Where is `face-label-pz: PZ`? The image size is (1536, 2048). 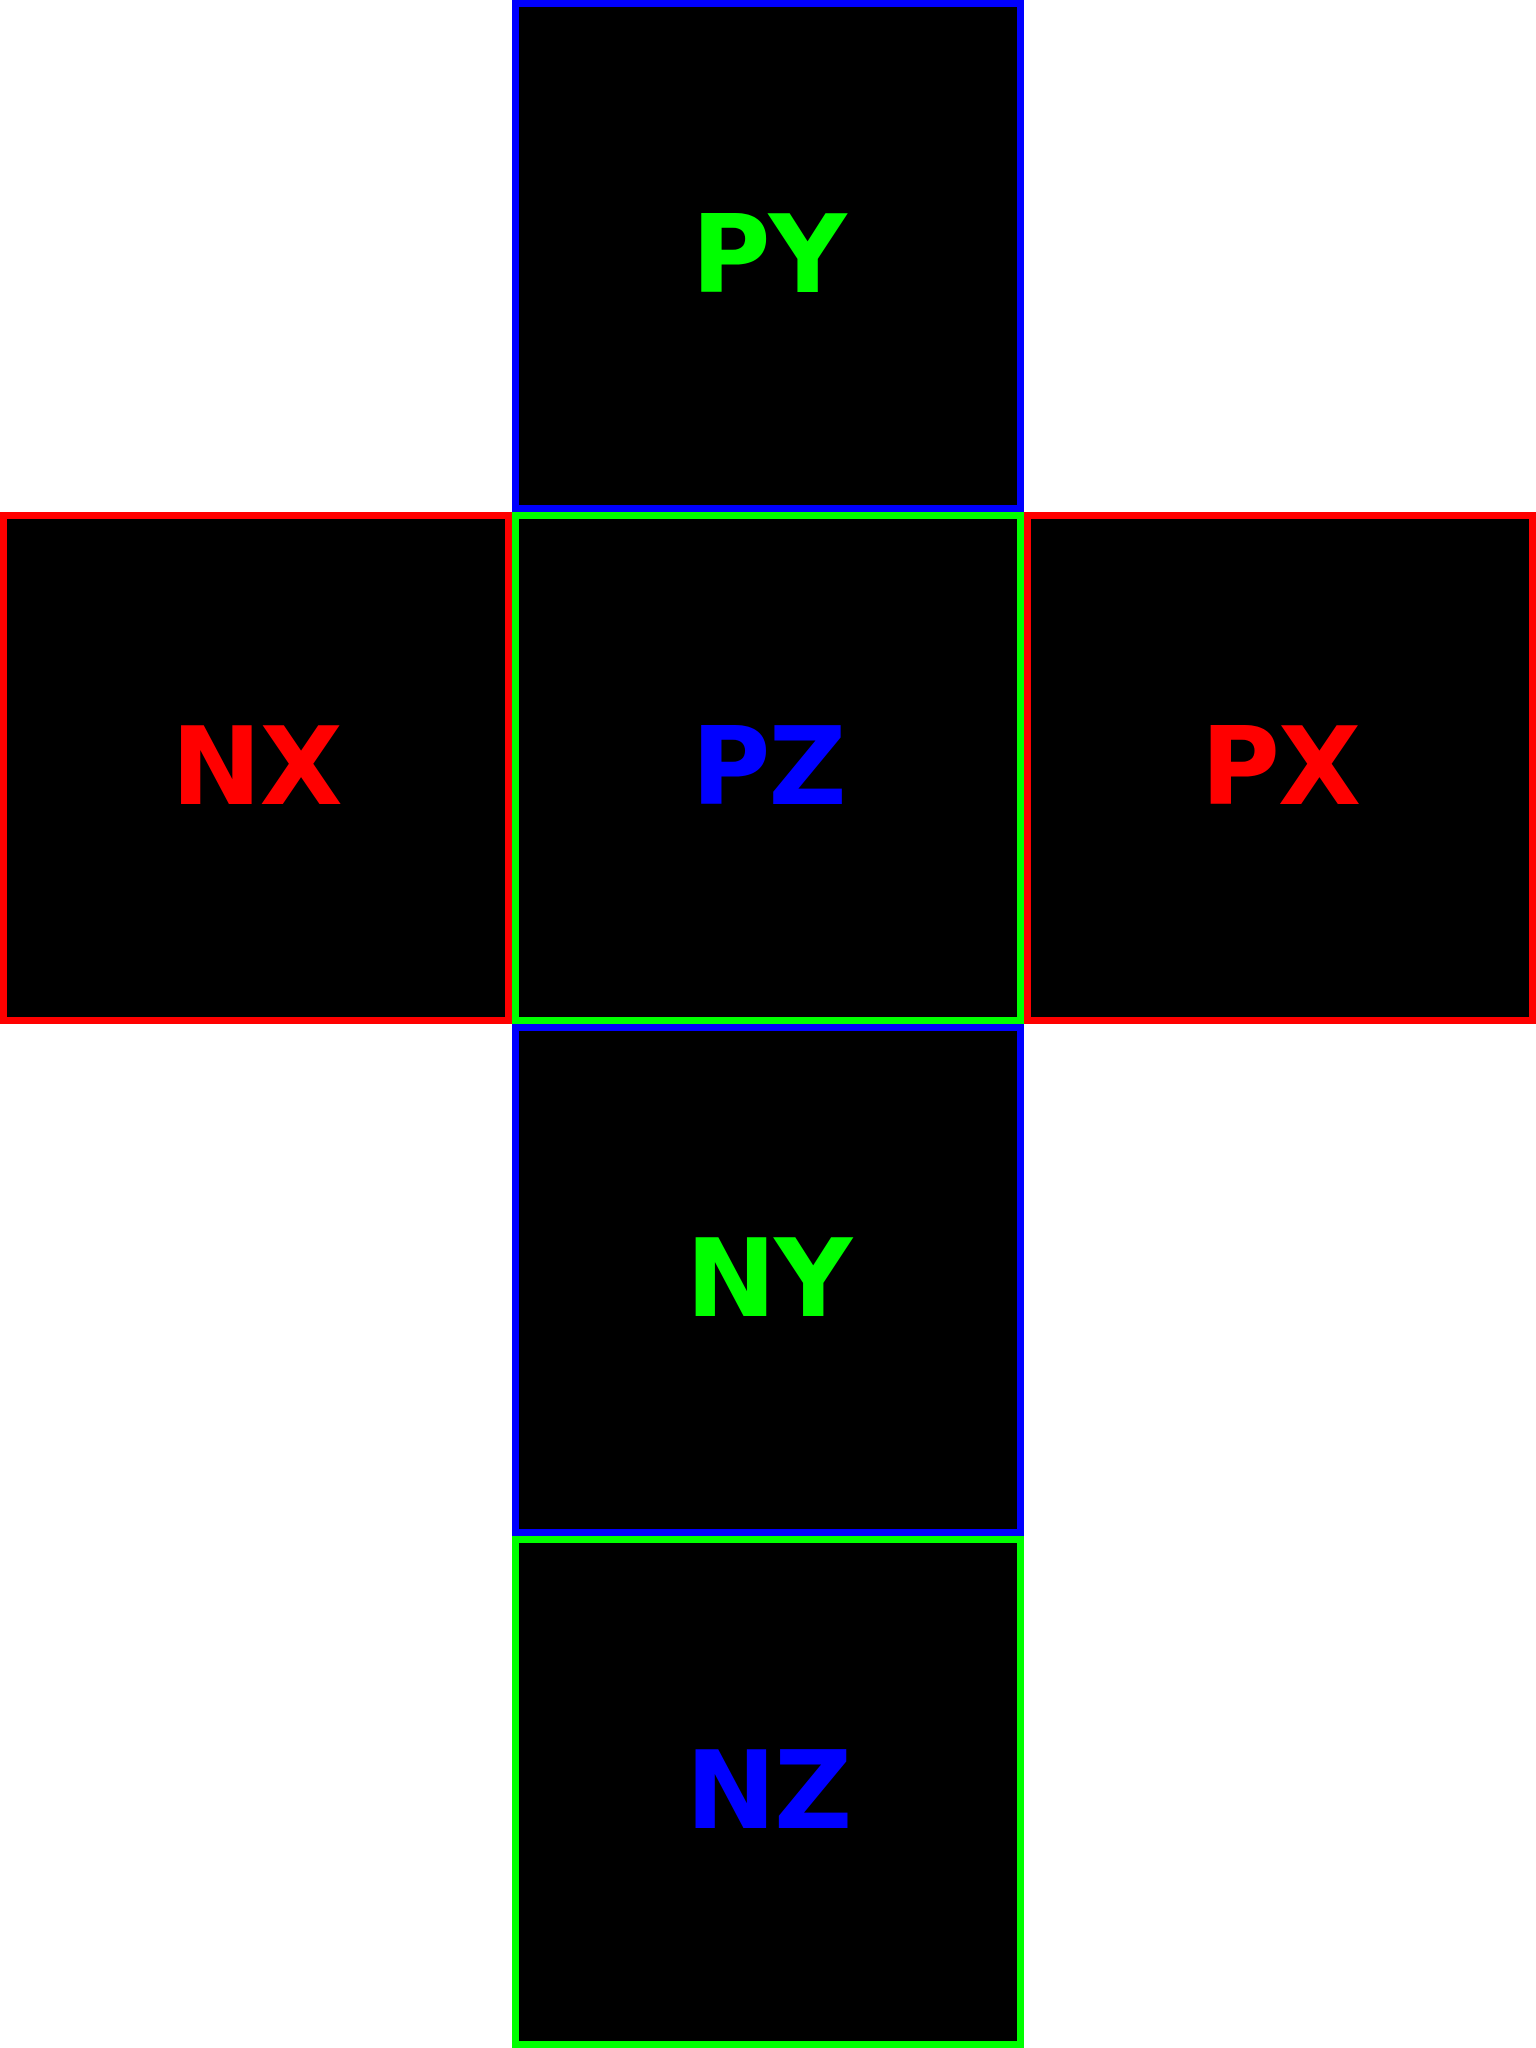
face-label-pz: PZ is located at coordinates (768, 767).